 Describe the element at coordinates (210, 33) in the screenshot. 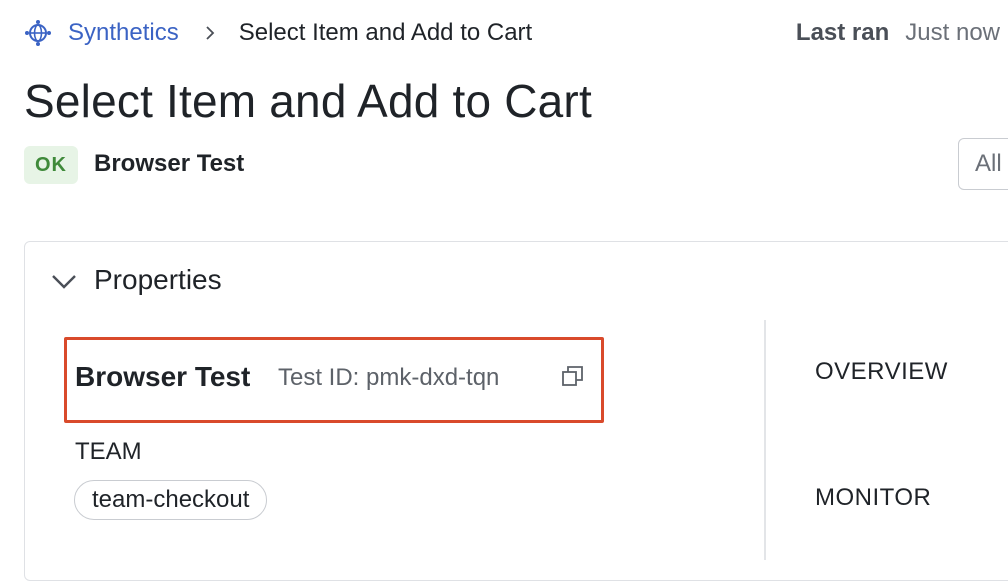

I see `chevron-right-icon` at that location.